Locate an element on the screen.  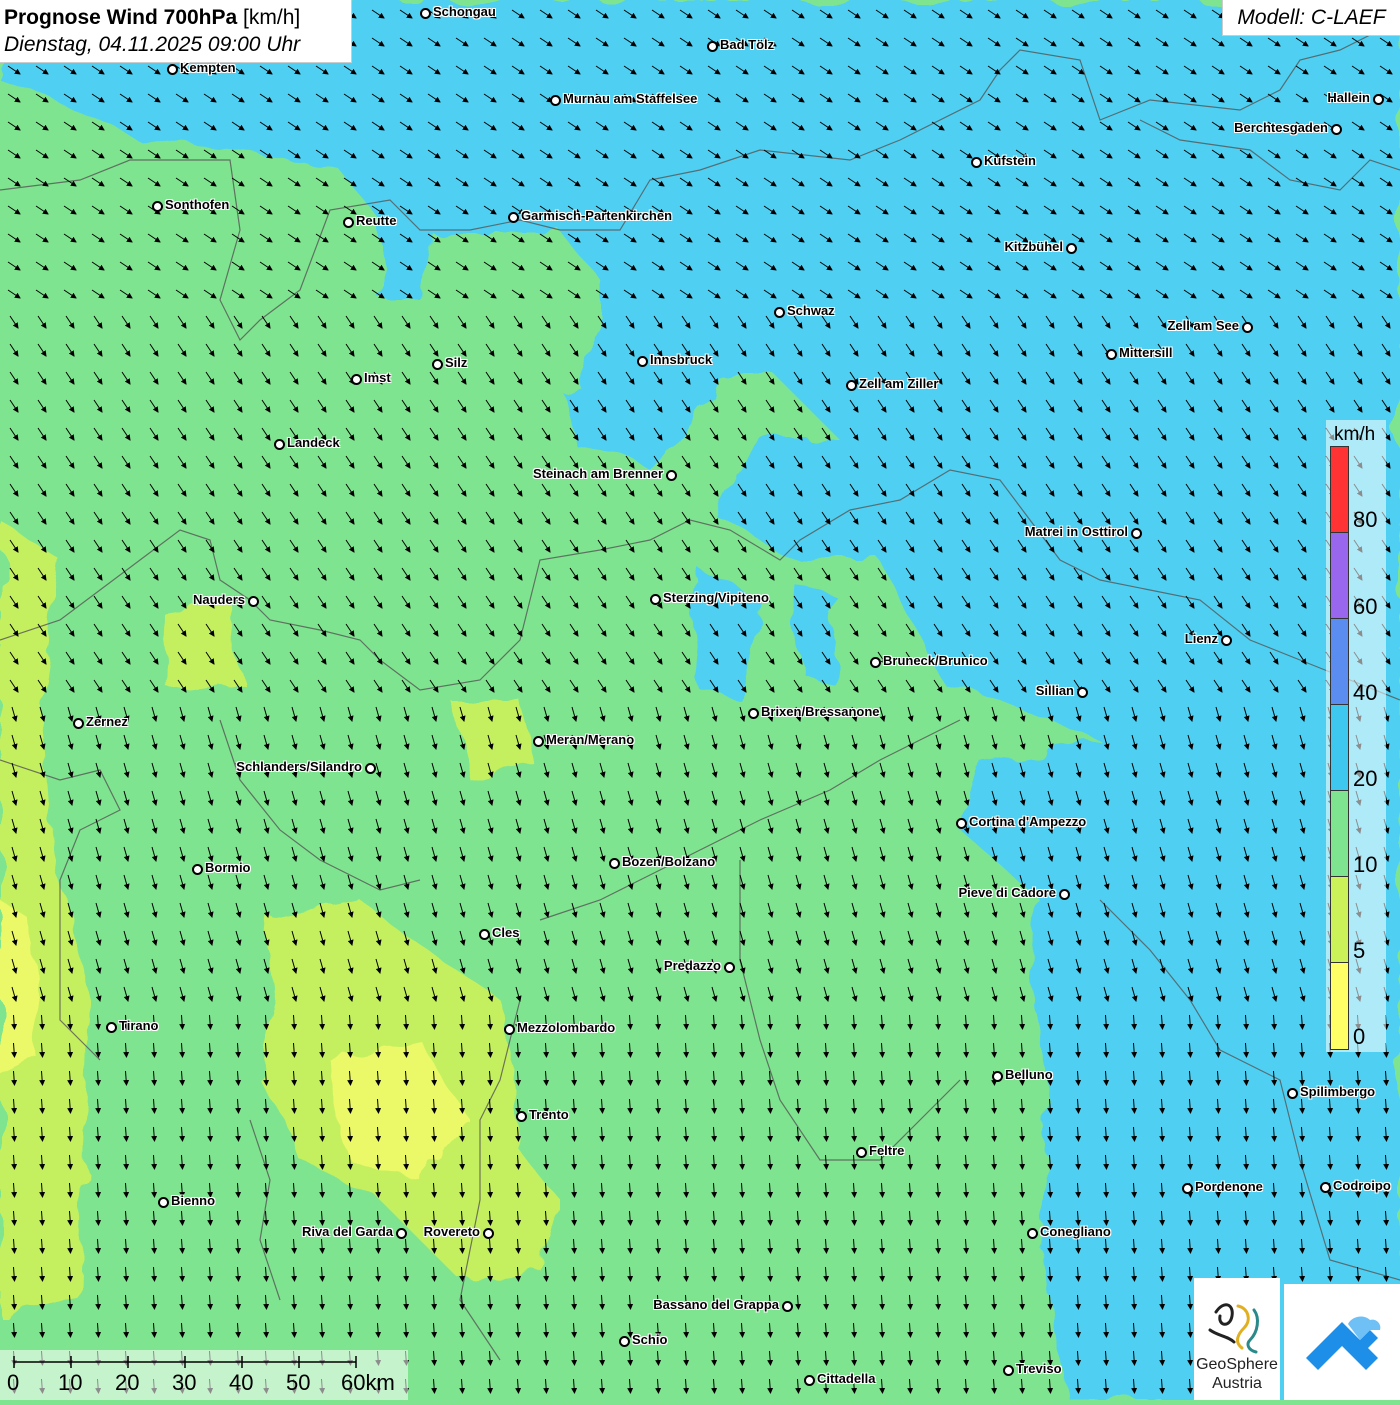
geosphere-emblem-icon is located at coordinates (1233, 1328).